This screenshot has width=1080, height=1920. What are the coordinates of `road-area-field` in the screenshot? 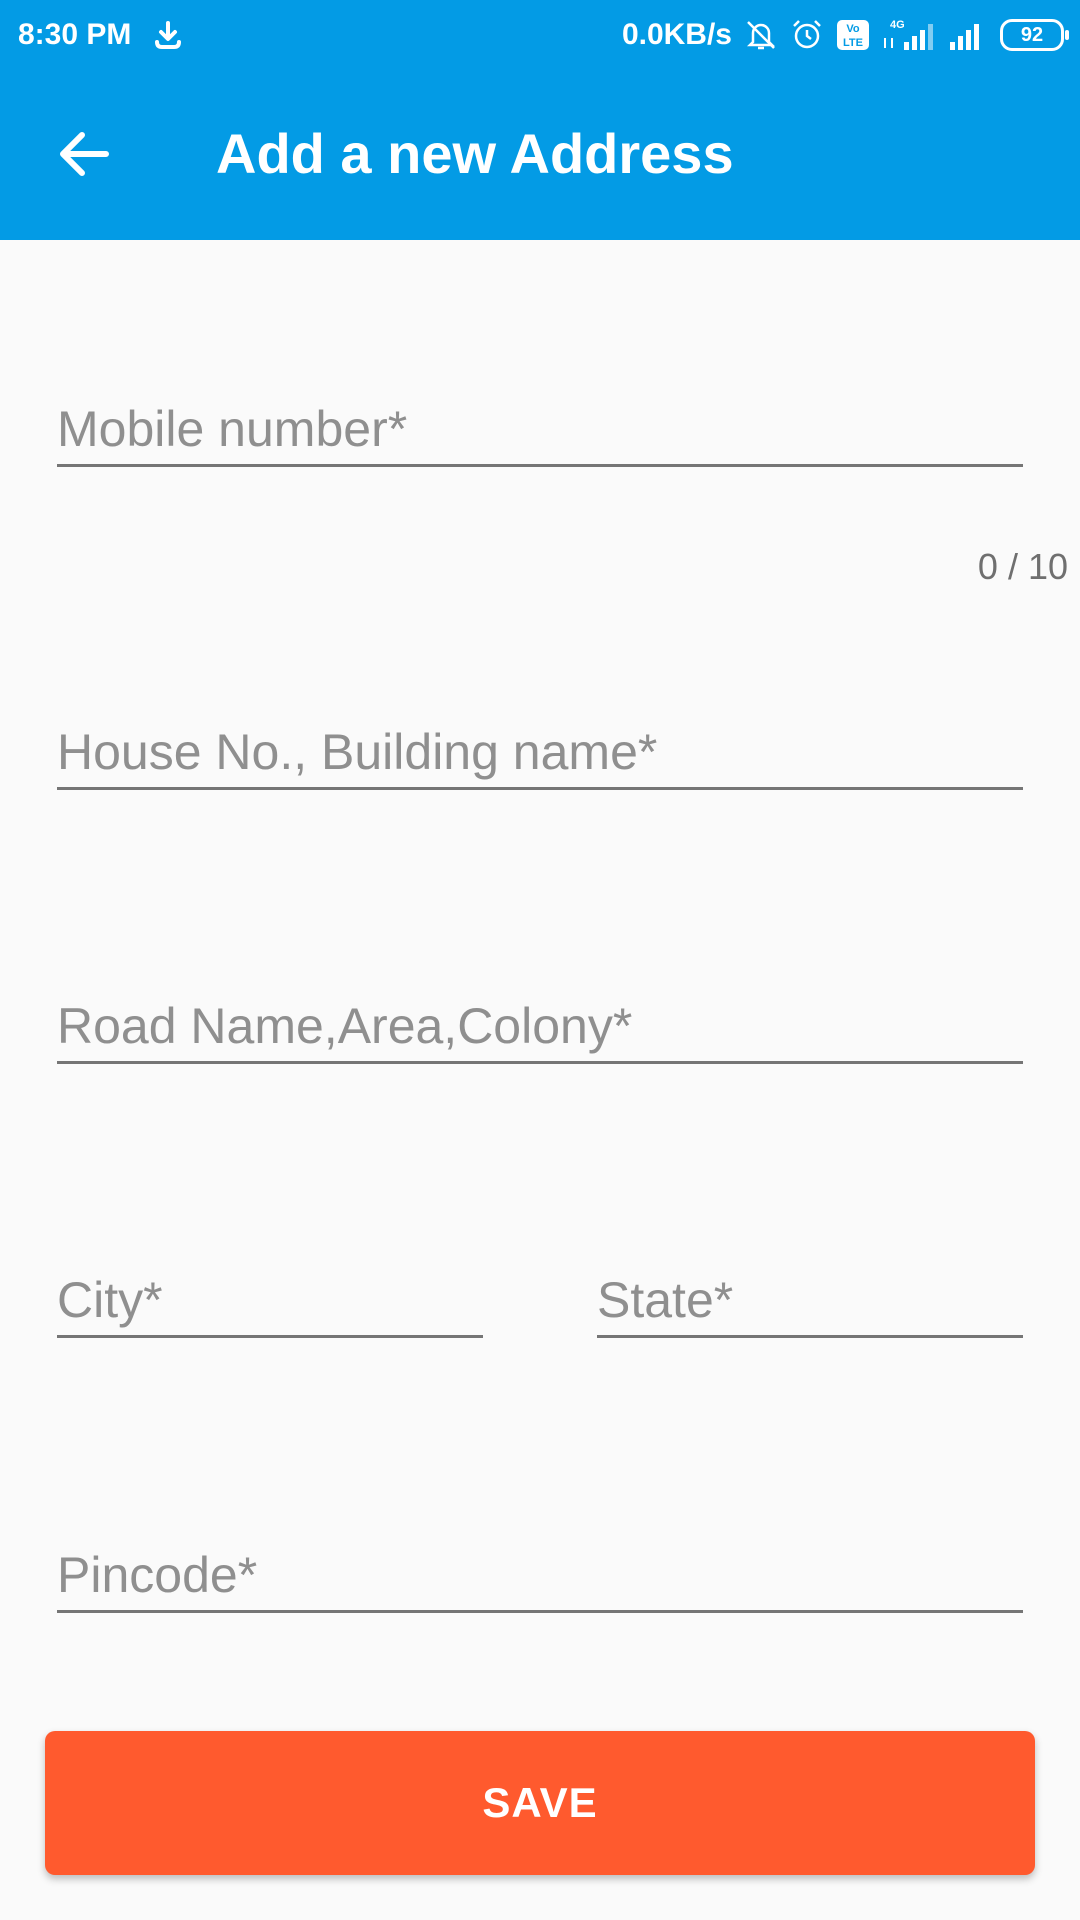 It's located at (540, 1031).